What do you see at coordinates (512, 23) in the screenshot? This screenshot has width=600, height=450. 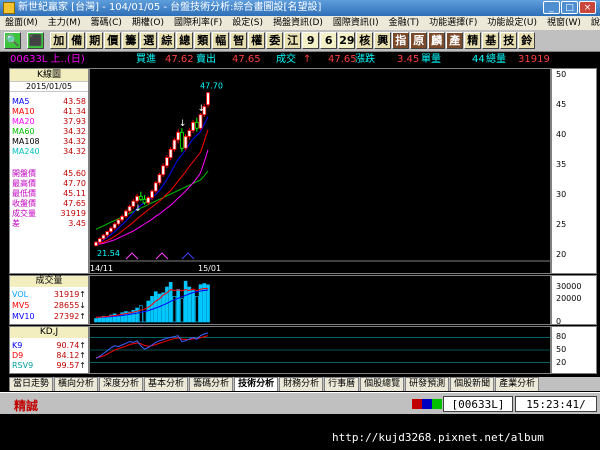 I see `menu-item-10: 功能設定(U)` at bounding box center [512, 23].